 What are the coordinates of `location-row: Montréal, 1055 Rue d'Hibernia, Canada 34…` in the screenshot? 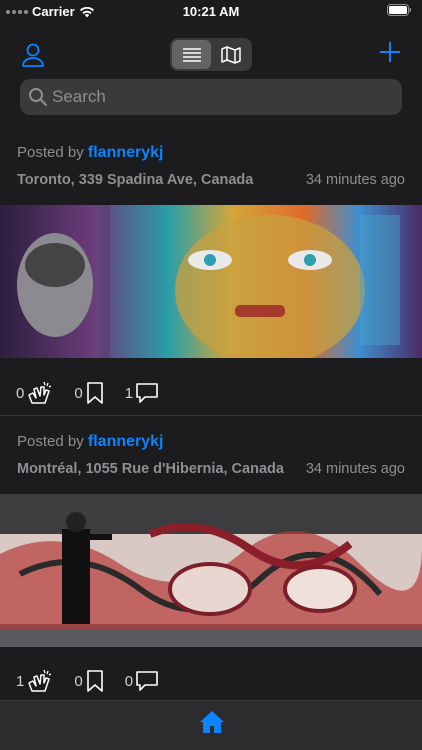 It's located at (211, 469).